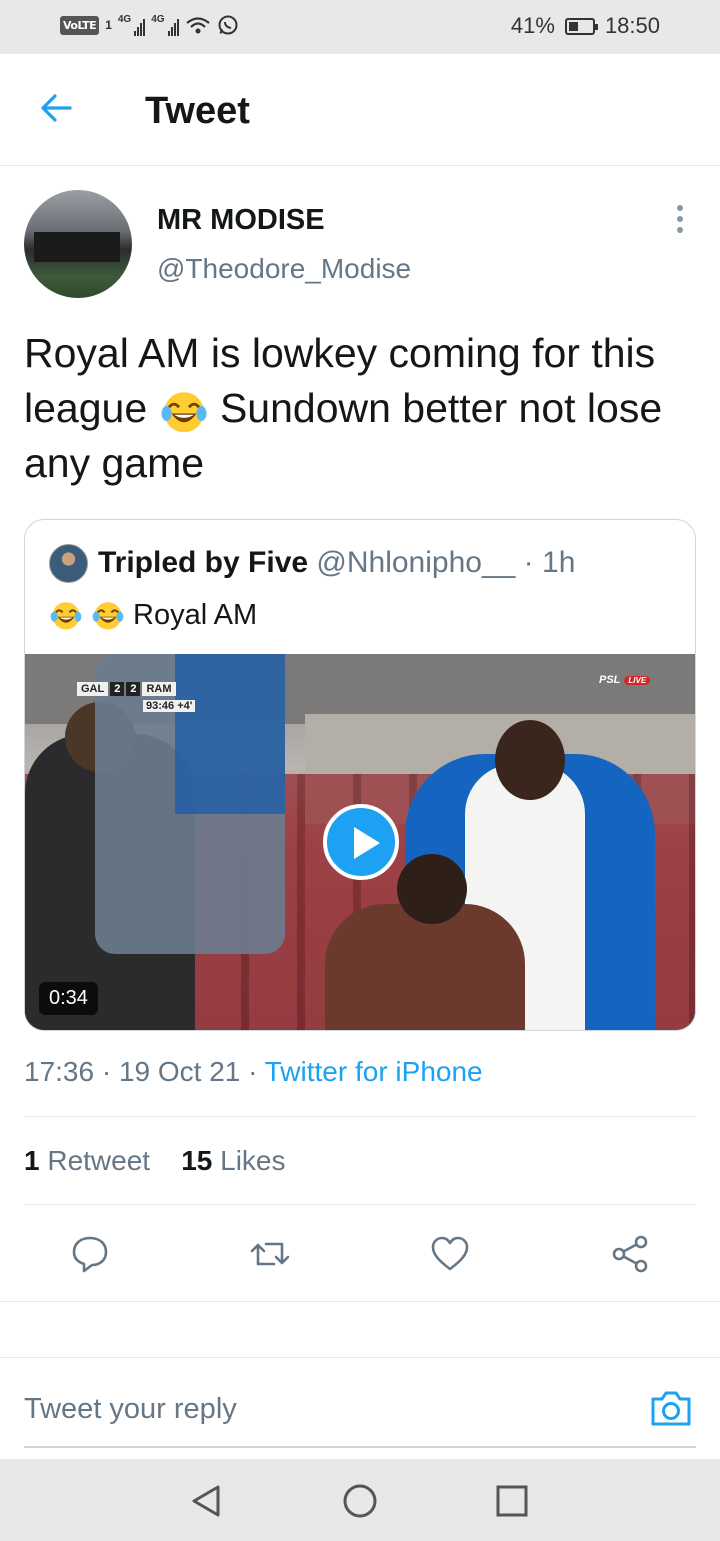 The height and width of the screenshot is (1541, 720). I want to click on network-type-2: 4G, so click(158, 19).